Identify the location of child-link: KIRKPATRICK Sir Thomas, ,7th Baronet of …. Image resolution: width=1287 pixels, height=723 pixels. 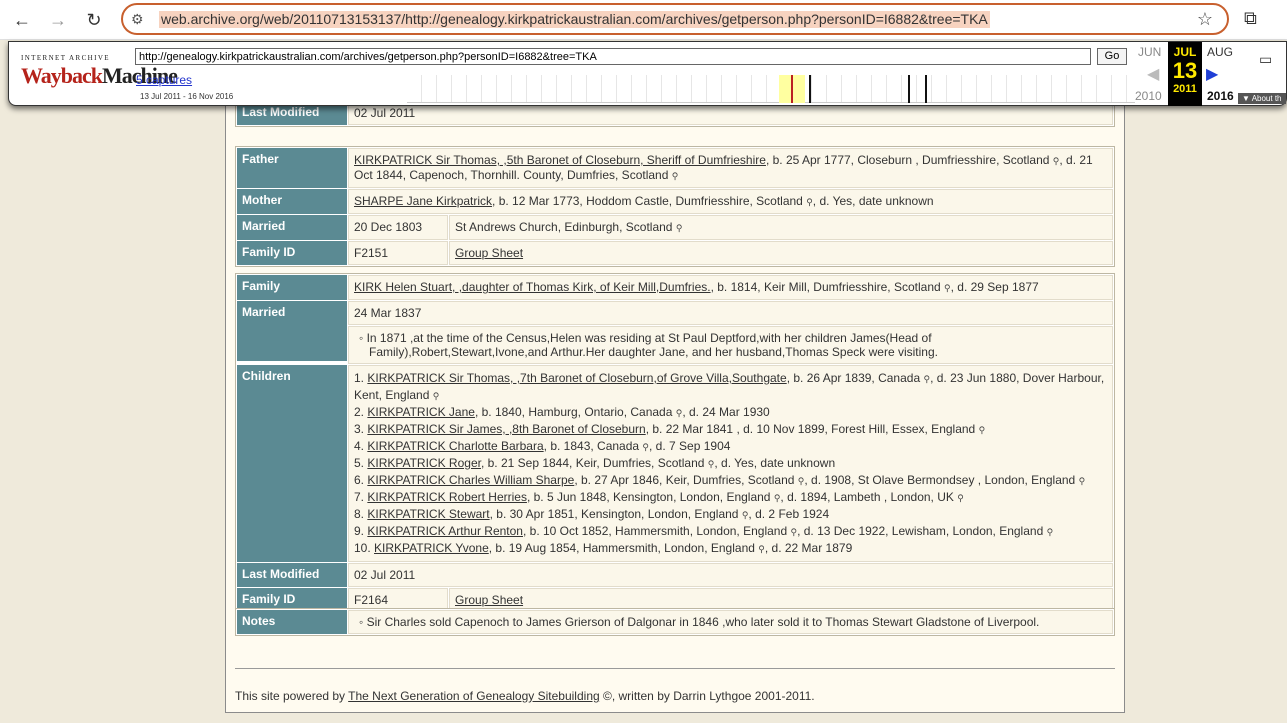
(576, 378).